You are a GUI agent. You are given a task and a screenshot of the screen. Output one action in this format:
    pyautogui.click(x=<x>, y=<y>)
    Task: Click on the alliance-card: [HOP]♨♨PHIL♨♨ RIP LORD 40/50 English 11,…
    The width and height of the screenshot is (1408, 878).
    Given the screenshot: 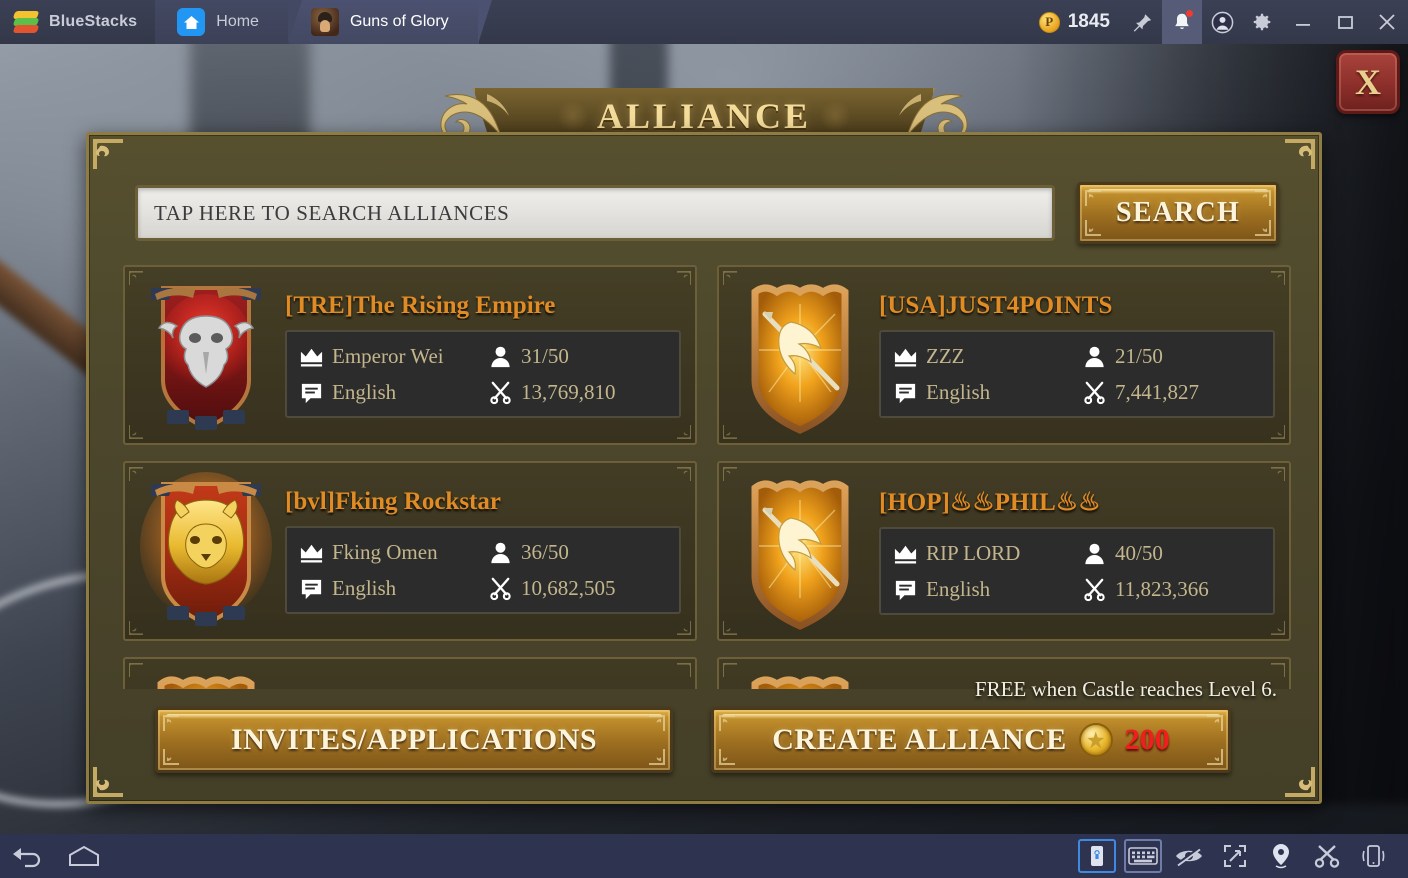 What is the action you would take?
    pyautogui.click(x=1004, y=551)
    